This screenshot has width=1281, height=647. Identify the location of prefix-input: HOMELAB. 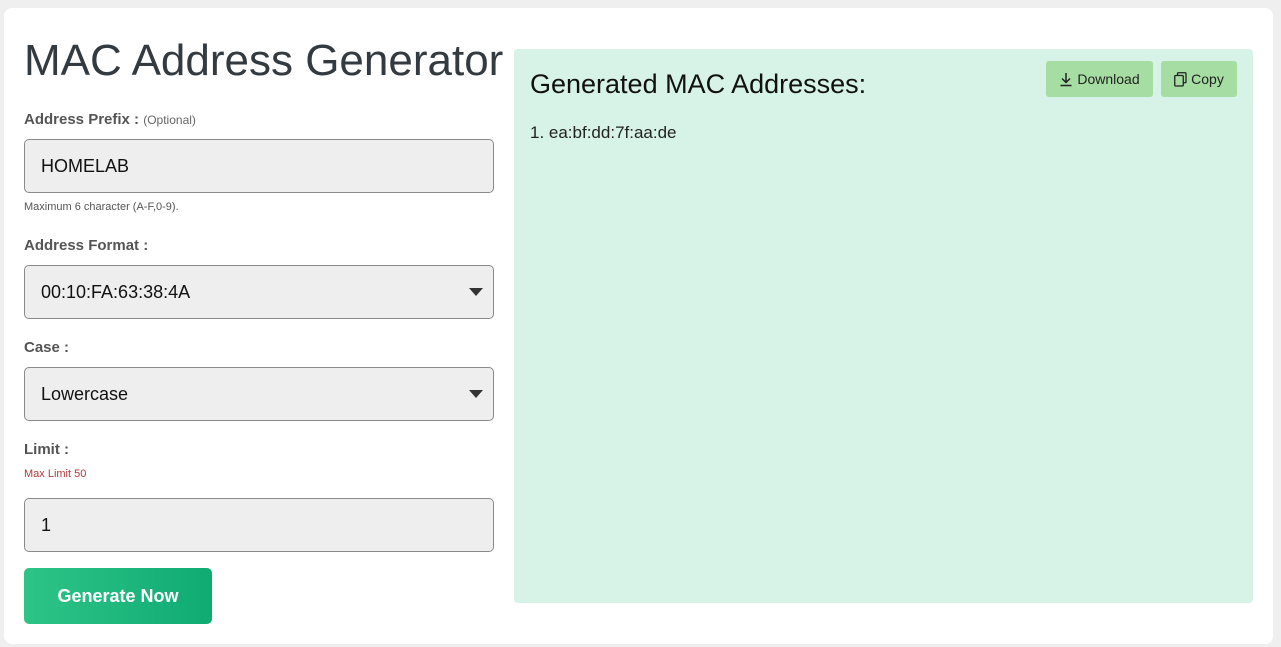
(259, 166).